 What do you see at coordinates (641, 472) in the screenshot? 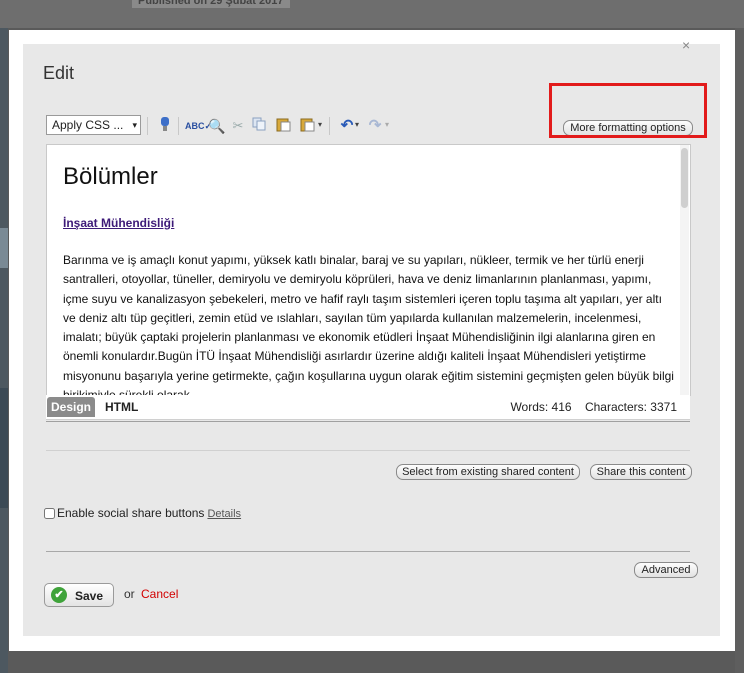
I see `share-this-content-button: Share this content` at bounding box center [641, 472].